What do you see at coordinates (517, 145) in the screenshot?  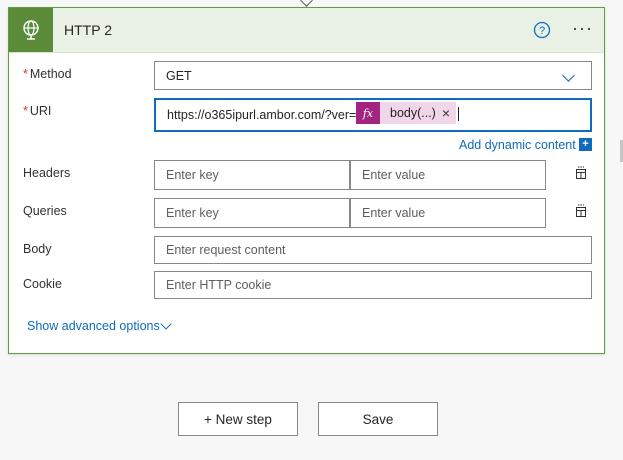 I see `add-dynamic-content-link: Add dynamic content` at bounding box center [517, 145].